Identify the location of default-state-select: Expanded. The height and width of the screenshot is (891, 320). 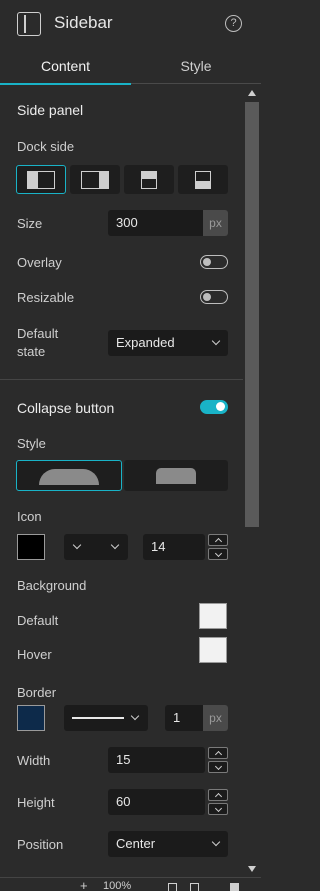
(168, 343).